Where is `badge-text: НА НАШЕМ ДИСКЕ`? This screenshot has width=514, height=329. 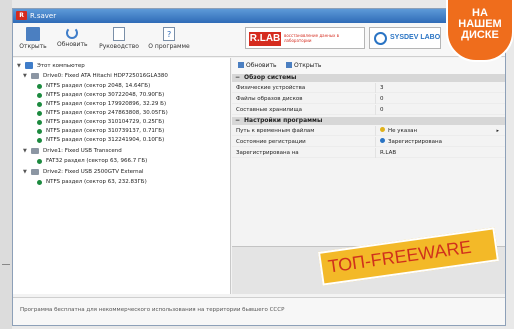 badge-text: НА НАШЕМ ДИСКЕ is located at coordinates (480, 24).